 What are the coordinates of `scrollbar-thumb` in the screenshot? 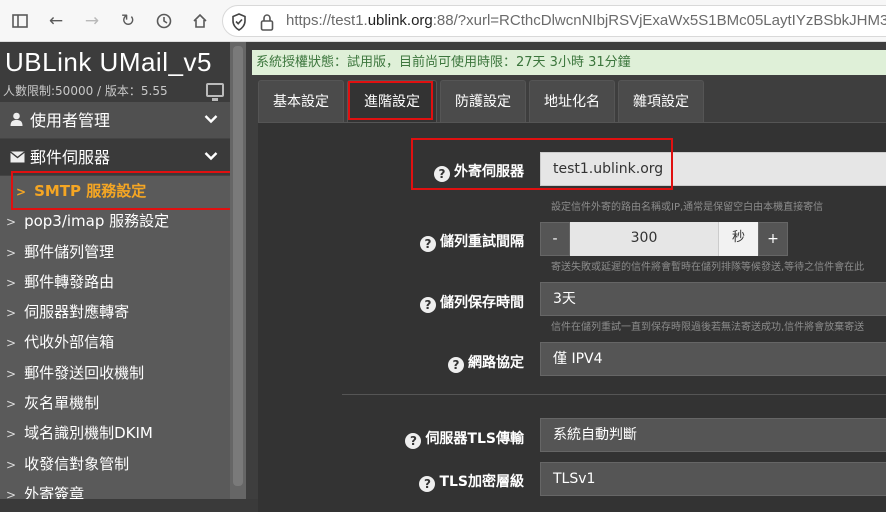 It's located at (238, 266).